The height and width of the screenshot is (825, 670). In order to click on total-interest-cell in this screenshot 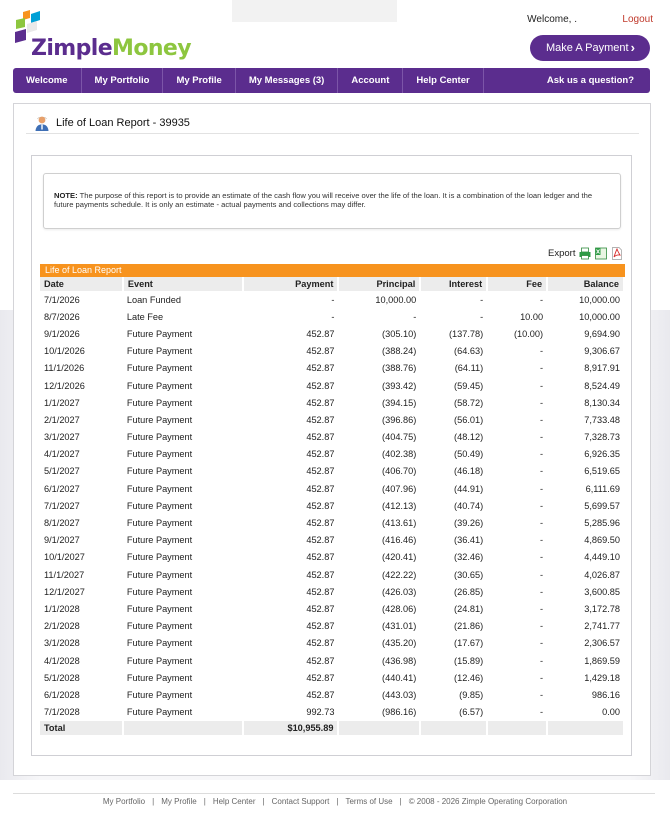, I will do `click(454, 727)`.